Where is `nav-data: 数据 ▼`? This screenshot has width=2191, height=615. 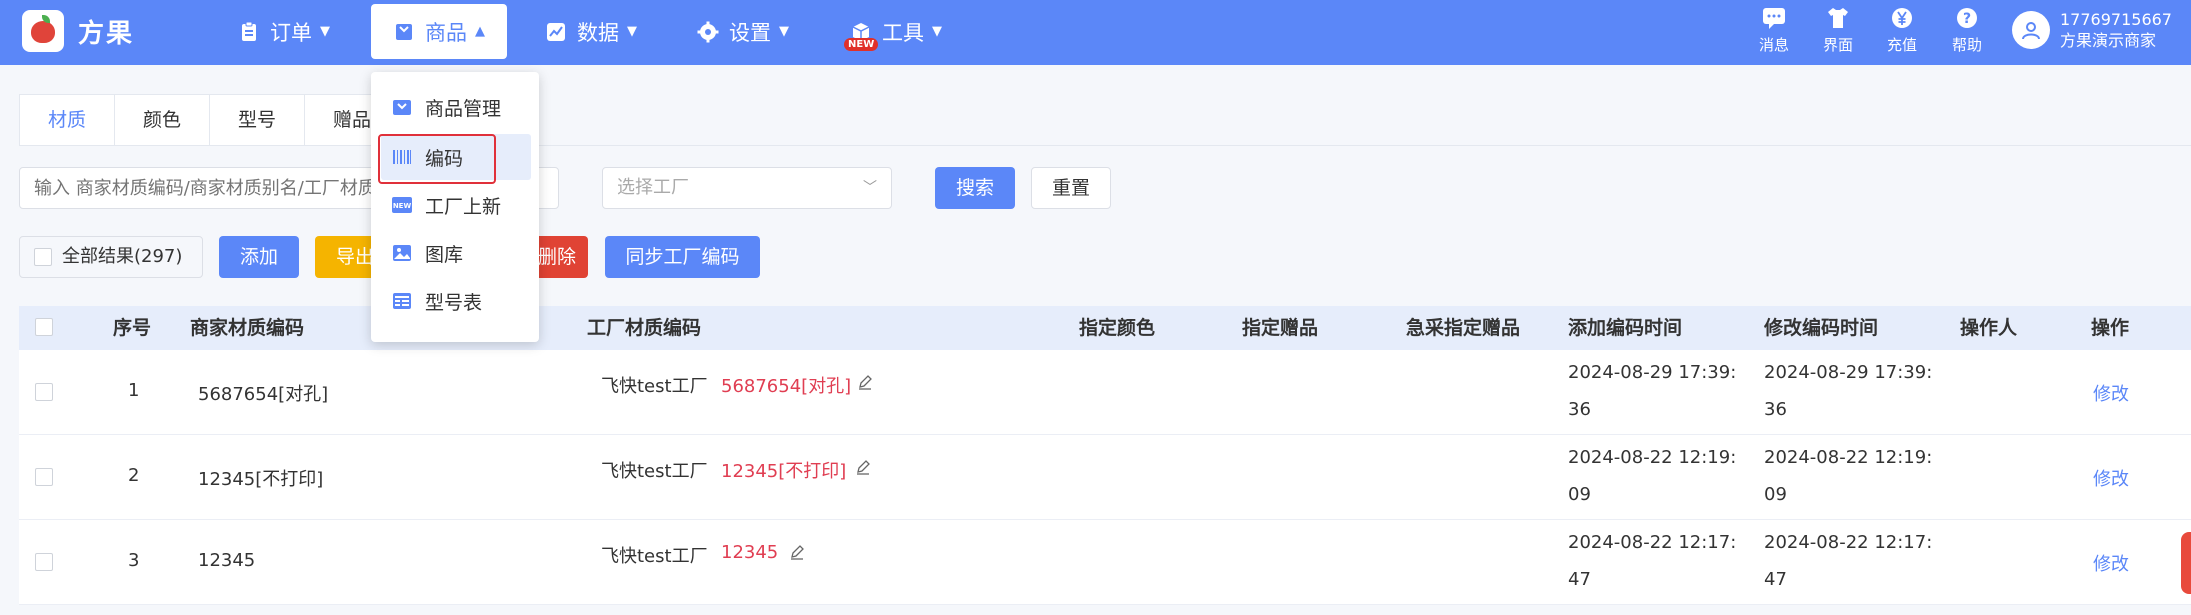 nav-data: 数据 ▼ is located at coordinates (591, 31).